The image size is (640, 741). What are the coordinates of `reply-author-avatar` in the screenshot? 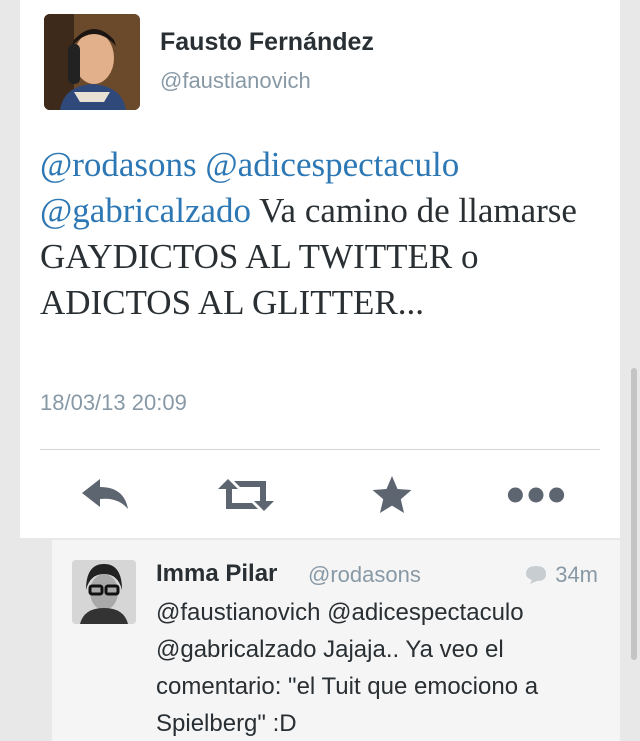 It's located at (104, 592).